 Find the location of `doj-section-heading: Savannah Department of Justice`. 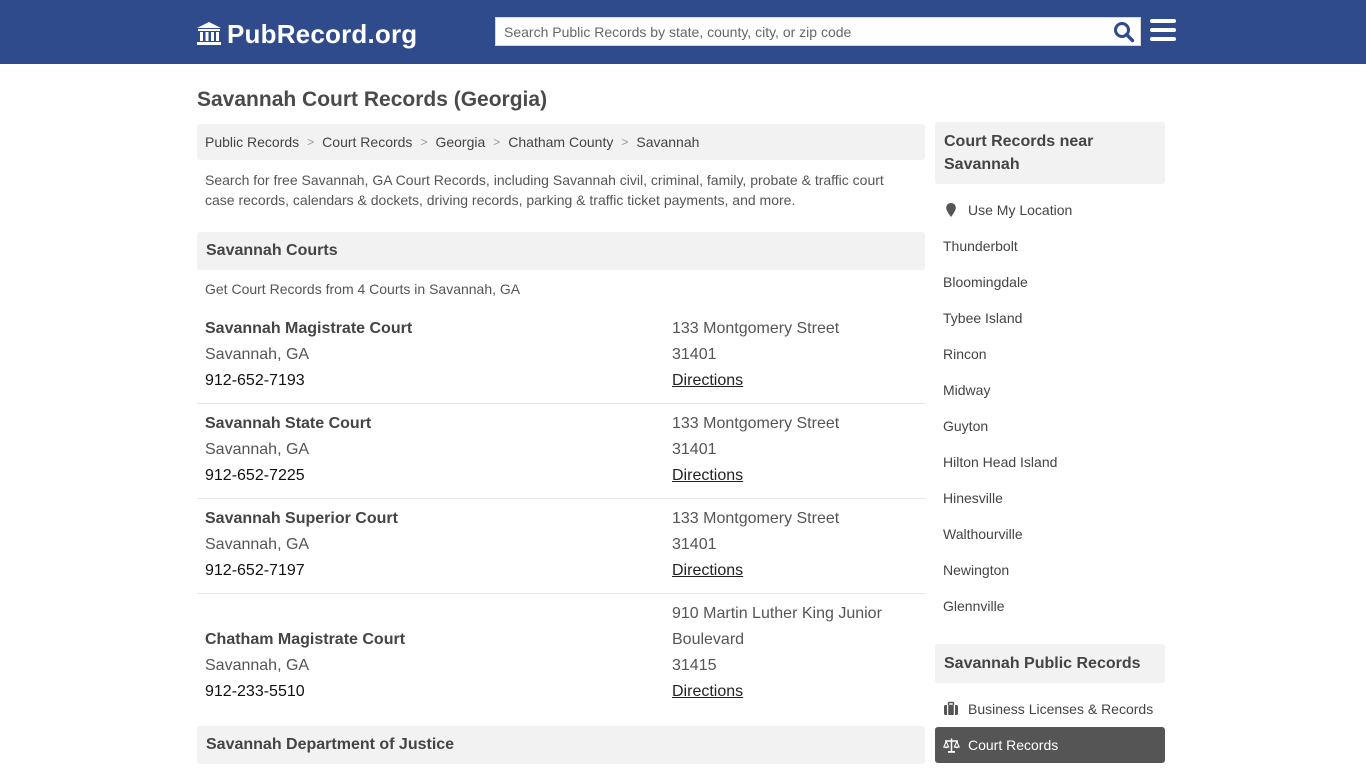

doj-section-heading: Savannah Department of Justice is located at coordinates (561, 745).